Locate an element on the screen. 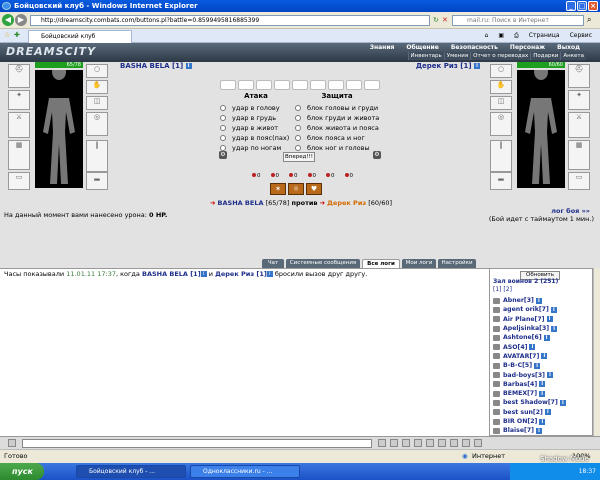 This screenshot has height=480, width=600. player-name: Air Plane[7] is located at coordinates (524, 319).